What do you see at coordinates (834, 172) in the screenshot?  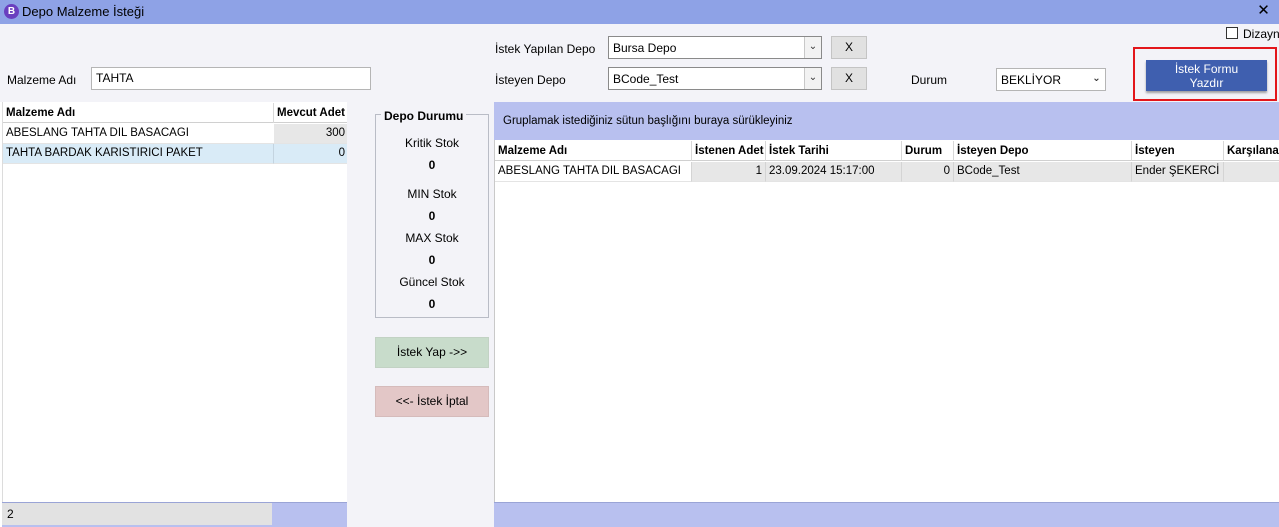 I see `cell-istek-tarihi: 23.09.2024 15:17:00` at bounding box center [834, 172].